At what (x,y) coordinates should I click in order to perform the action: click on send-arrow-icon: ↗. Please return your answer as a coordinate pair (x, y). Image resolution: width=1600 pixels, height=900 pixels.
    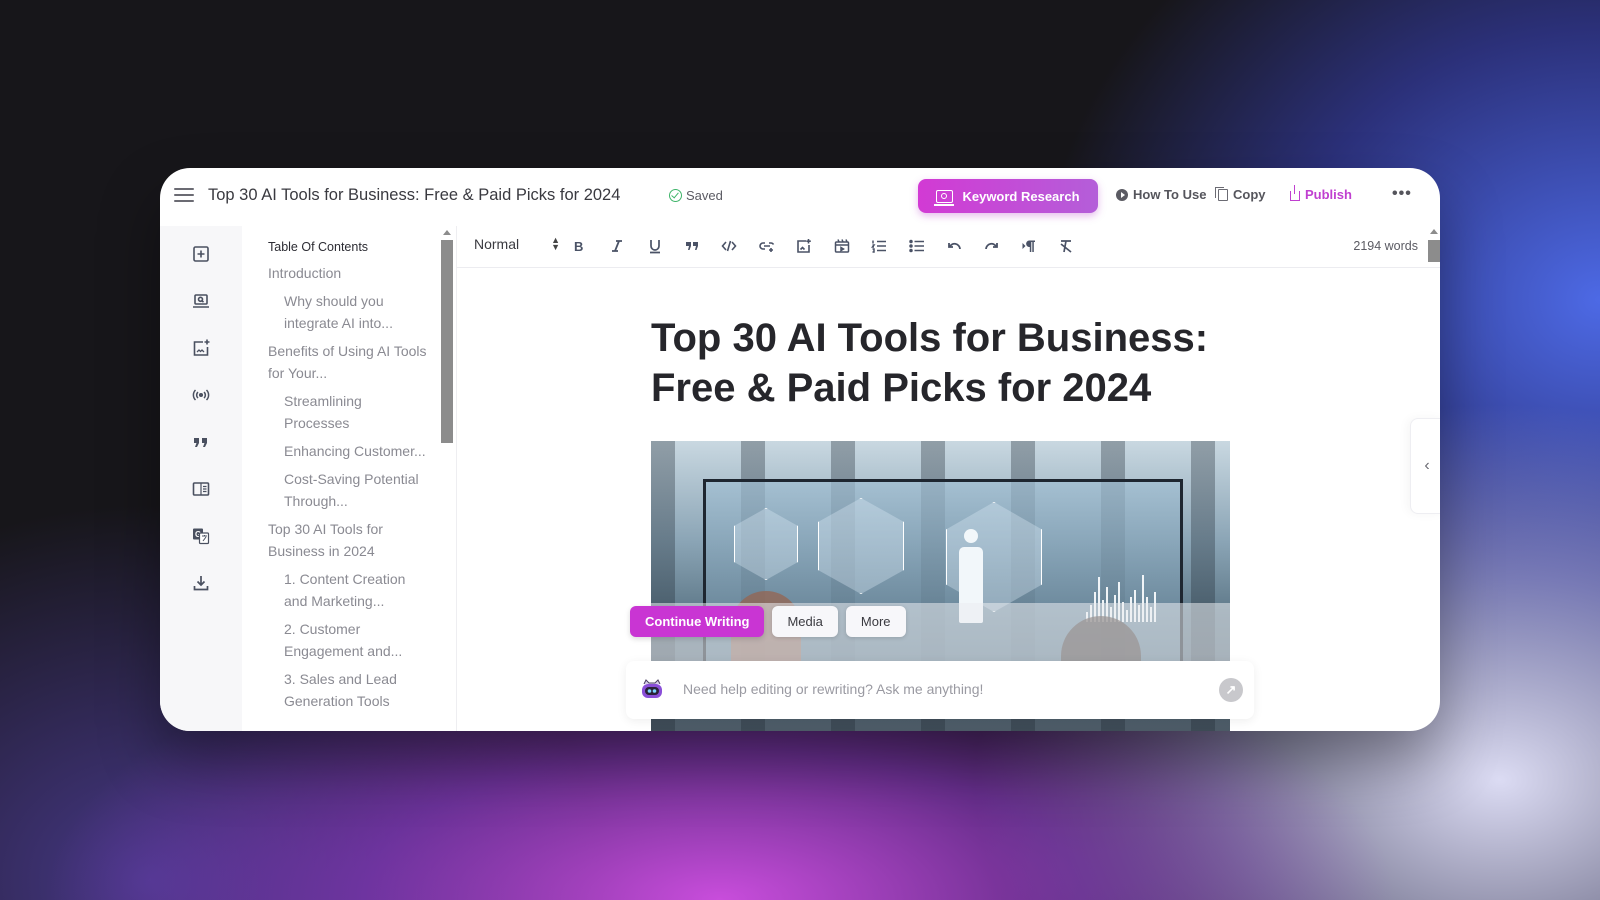
    Looking at the image, I should click on (1231, 690).